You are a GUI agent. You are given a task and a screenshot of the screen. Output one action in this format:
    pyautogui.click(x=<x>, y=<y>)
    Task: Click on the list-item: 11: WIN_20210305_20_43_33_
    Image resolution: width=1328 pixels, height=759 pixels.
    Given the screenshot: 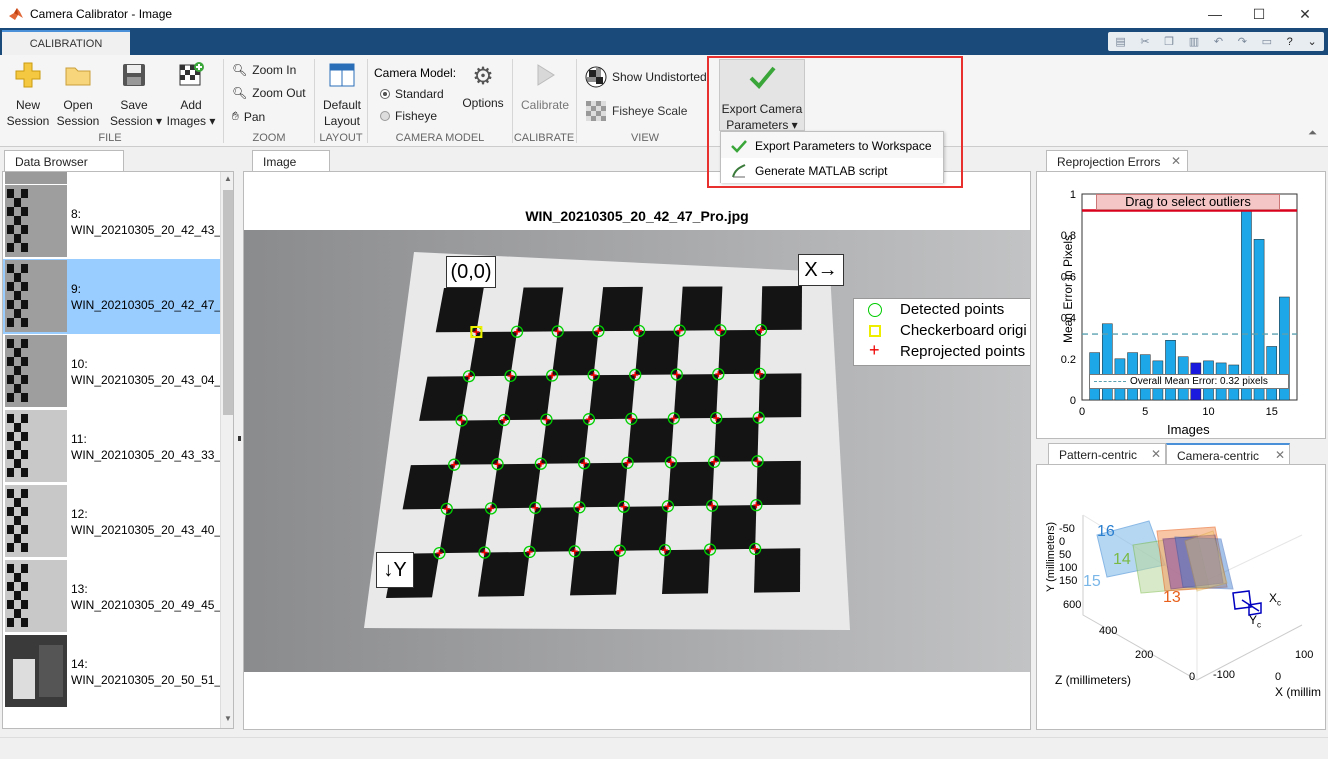 What is the action you would take?
    pyautogui.click(x=112, y=446)
    